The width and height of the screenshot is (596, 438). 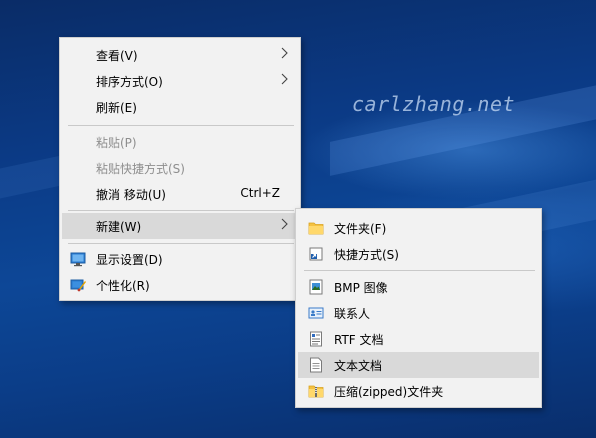 I want to click on menu-item-paste: 粘贴(P), so click(x=180, y=142).